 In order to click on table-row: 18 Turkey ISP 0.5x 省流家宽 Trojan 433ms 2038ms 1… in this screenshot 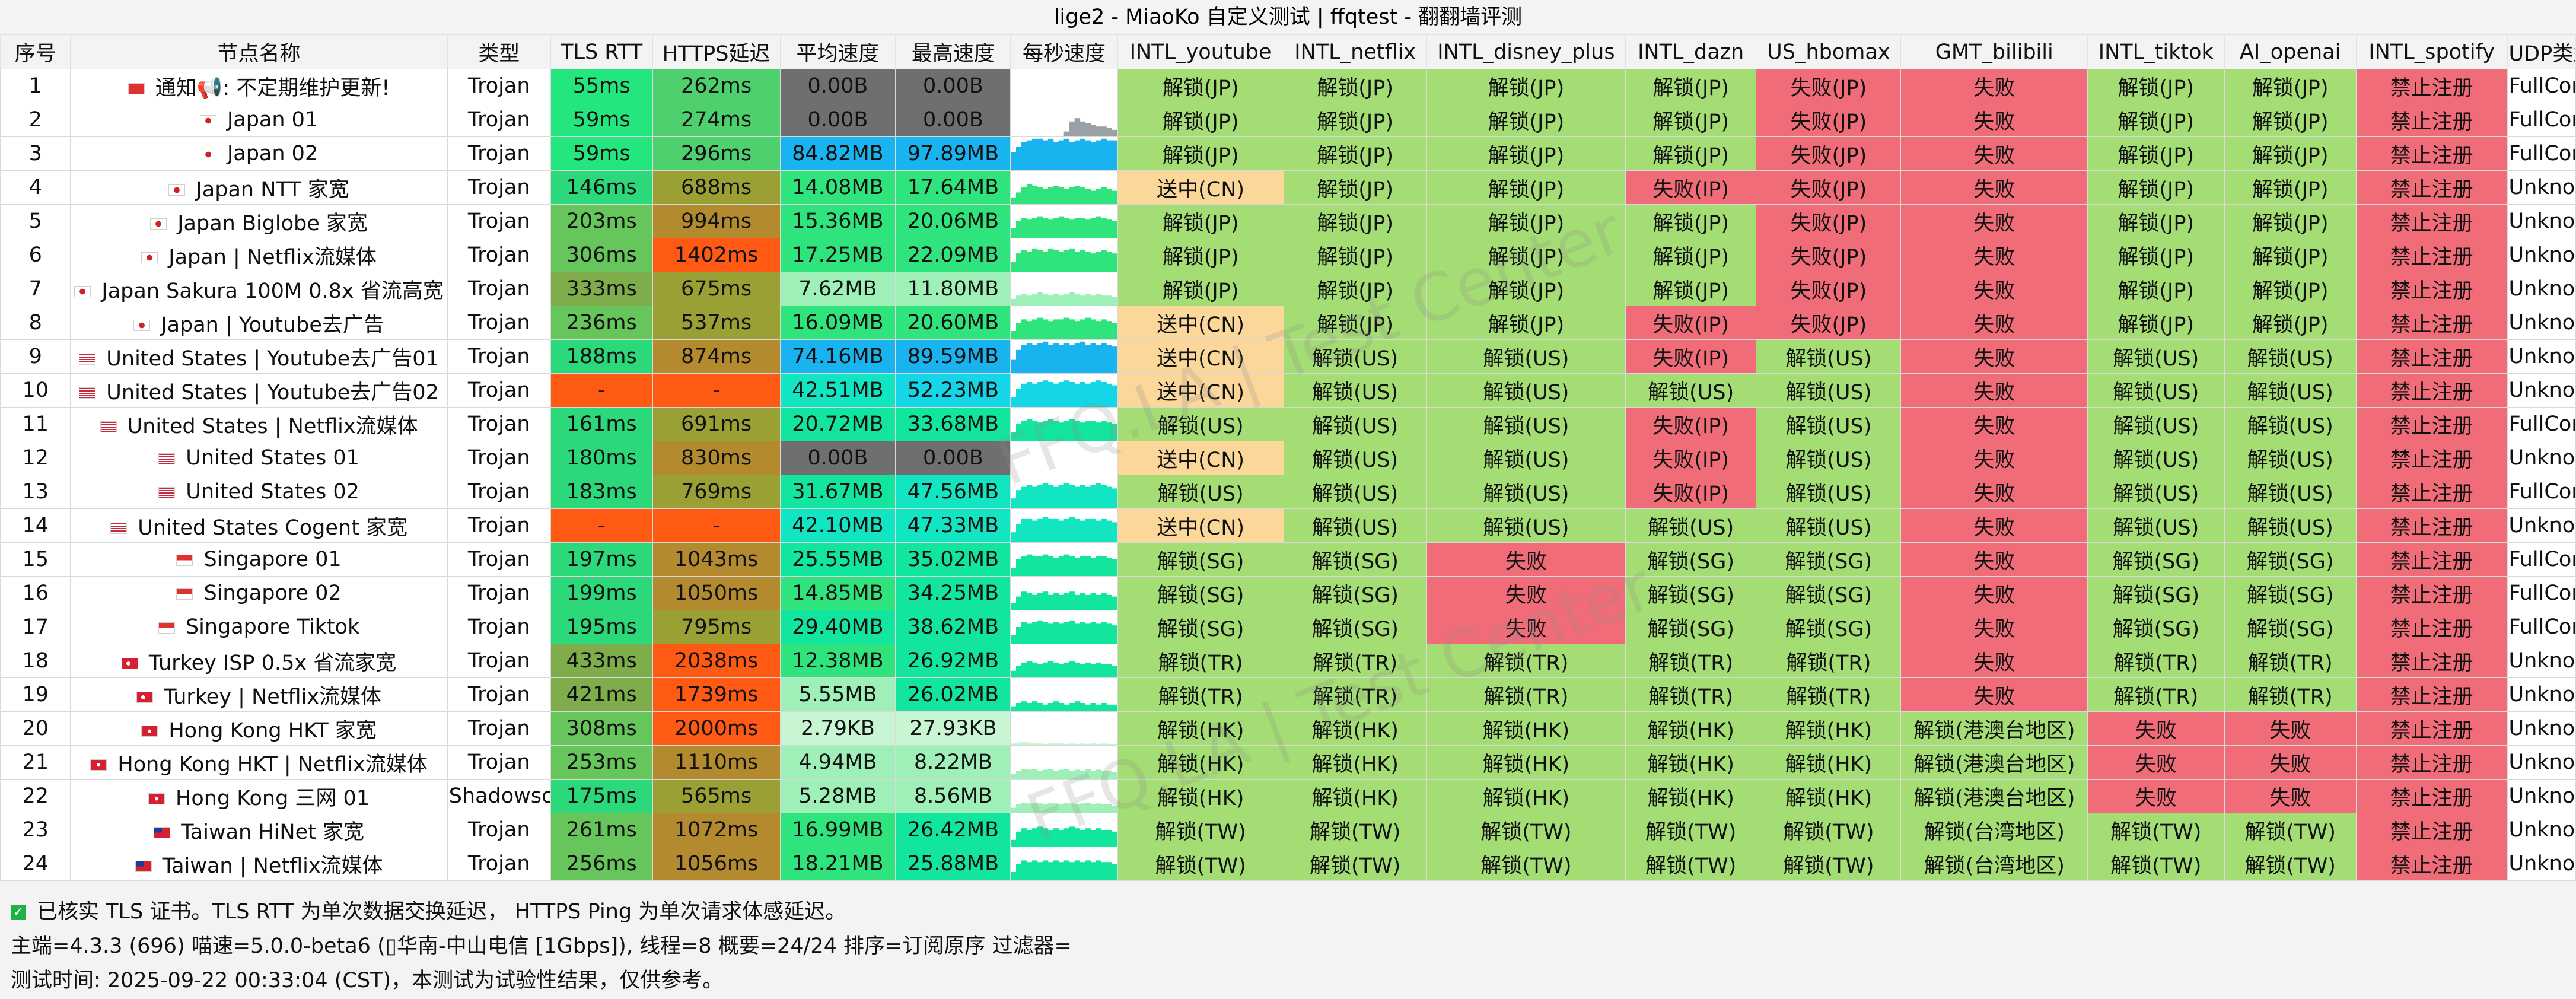, I will do `click(1288, 661)`.